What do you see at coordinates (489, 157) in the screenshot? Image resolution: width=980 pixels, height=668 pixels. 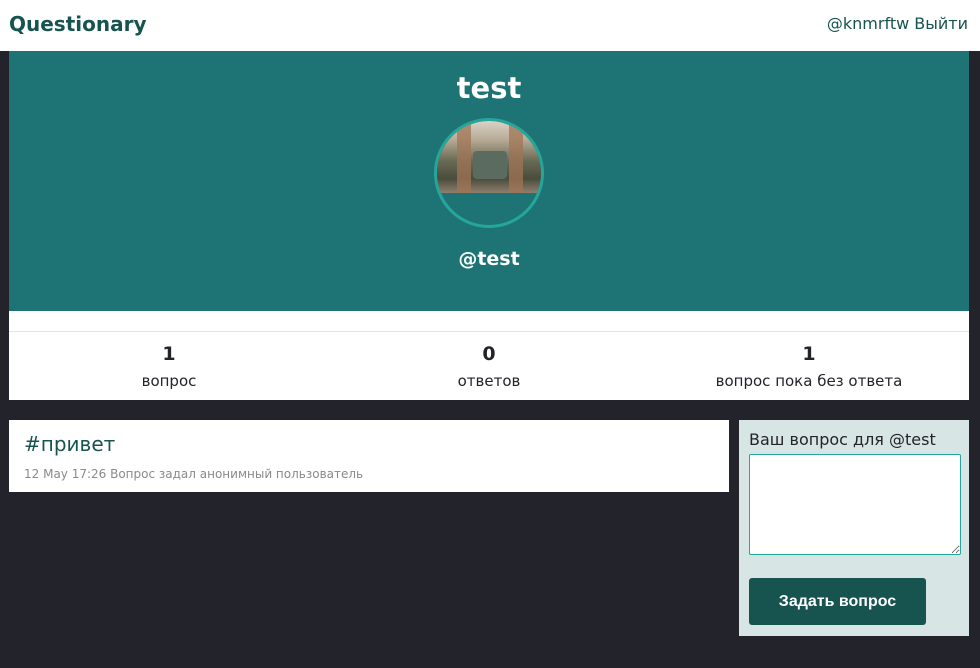 I see `avatar-image` at bounding box center [489, 157].